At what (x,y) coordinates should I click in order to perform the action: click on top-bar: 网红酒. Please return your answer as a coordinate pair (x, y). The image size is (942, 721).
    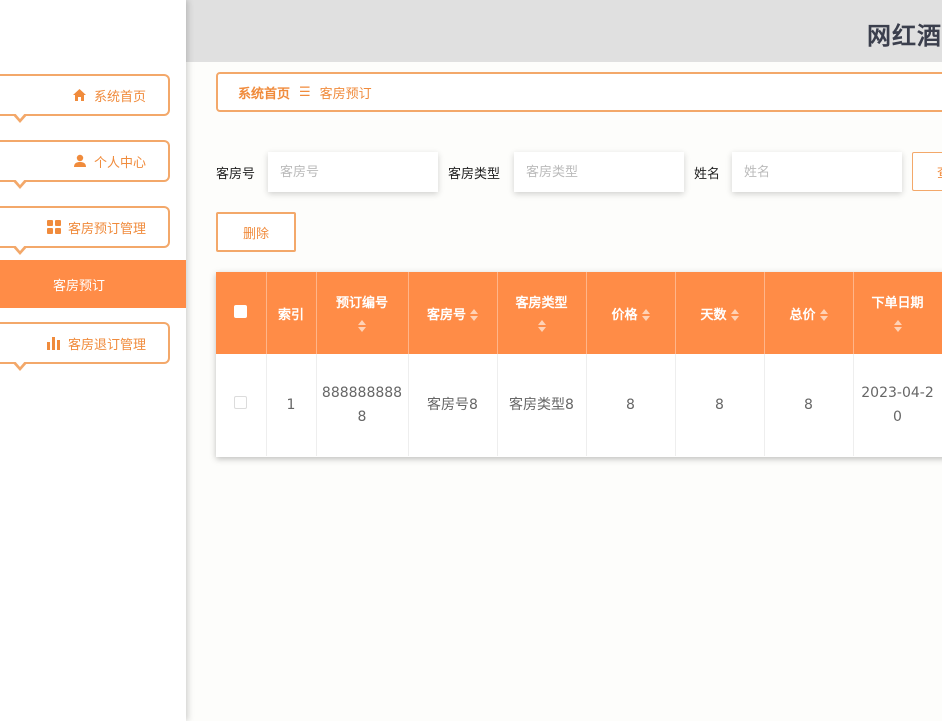
    Looking at the image, I should click on (564, 31).